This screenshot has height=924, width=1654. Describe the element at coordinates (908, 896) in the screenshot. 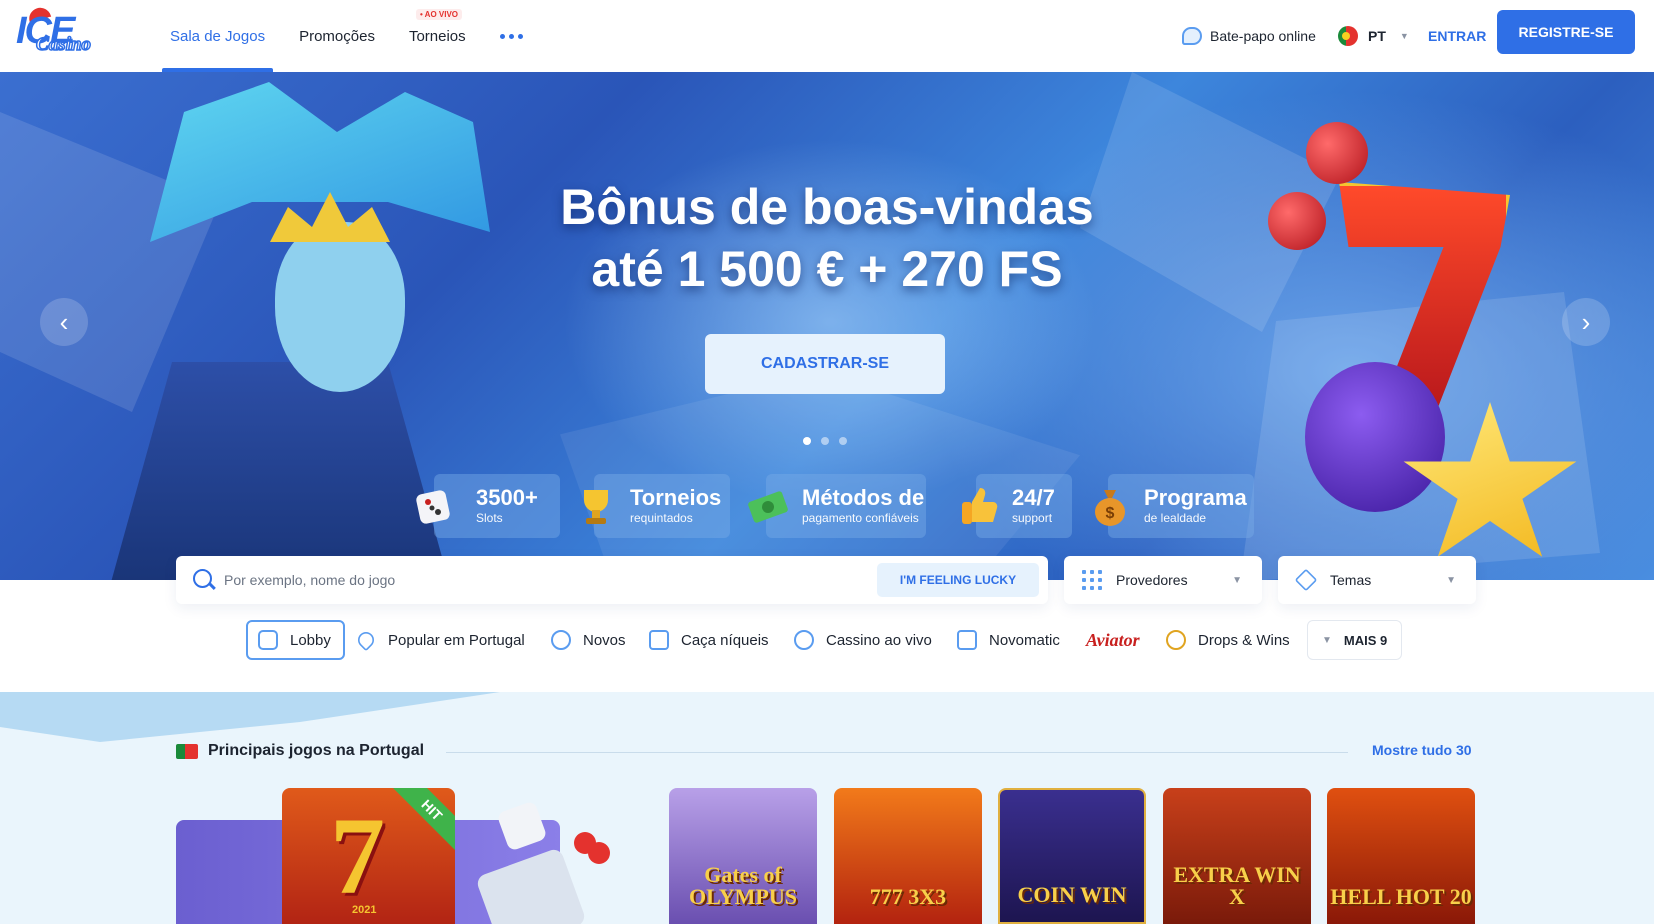

I see `game-title: 777 3X3` at that location.